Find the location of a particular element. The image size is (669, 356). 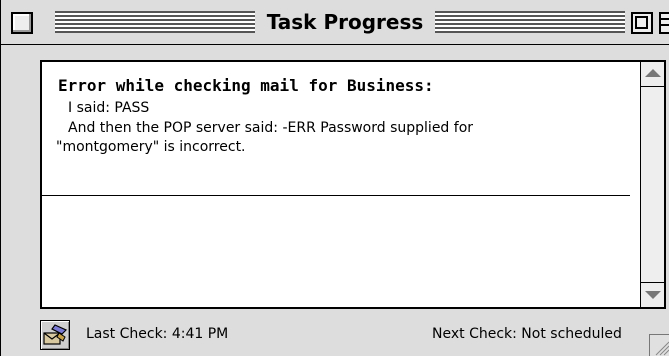

last-check-label: Last Check: 4:41 PM is located at coordinates (157, 334).